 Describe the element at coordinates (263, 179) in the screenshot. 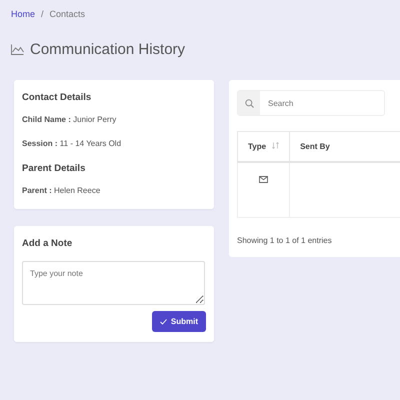

I see `envelope-icon` at that location.